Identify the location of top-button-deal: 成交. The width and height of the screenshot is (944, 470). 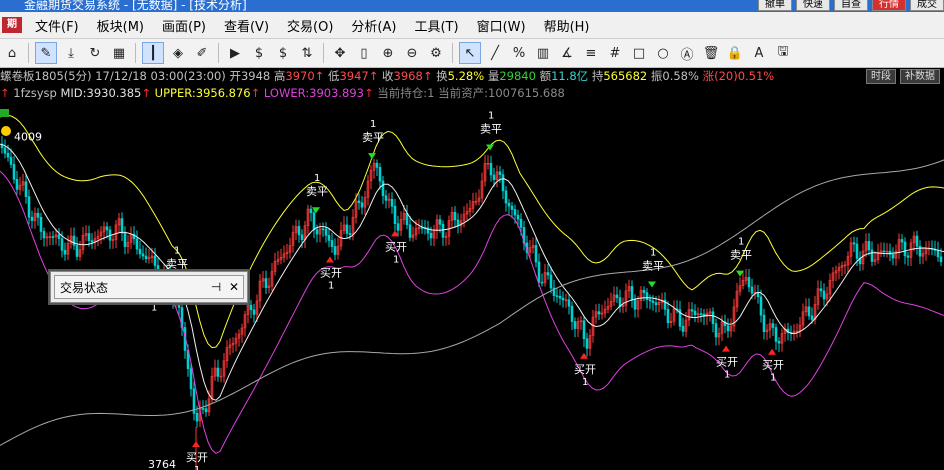
(927, 5).